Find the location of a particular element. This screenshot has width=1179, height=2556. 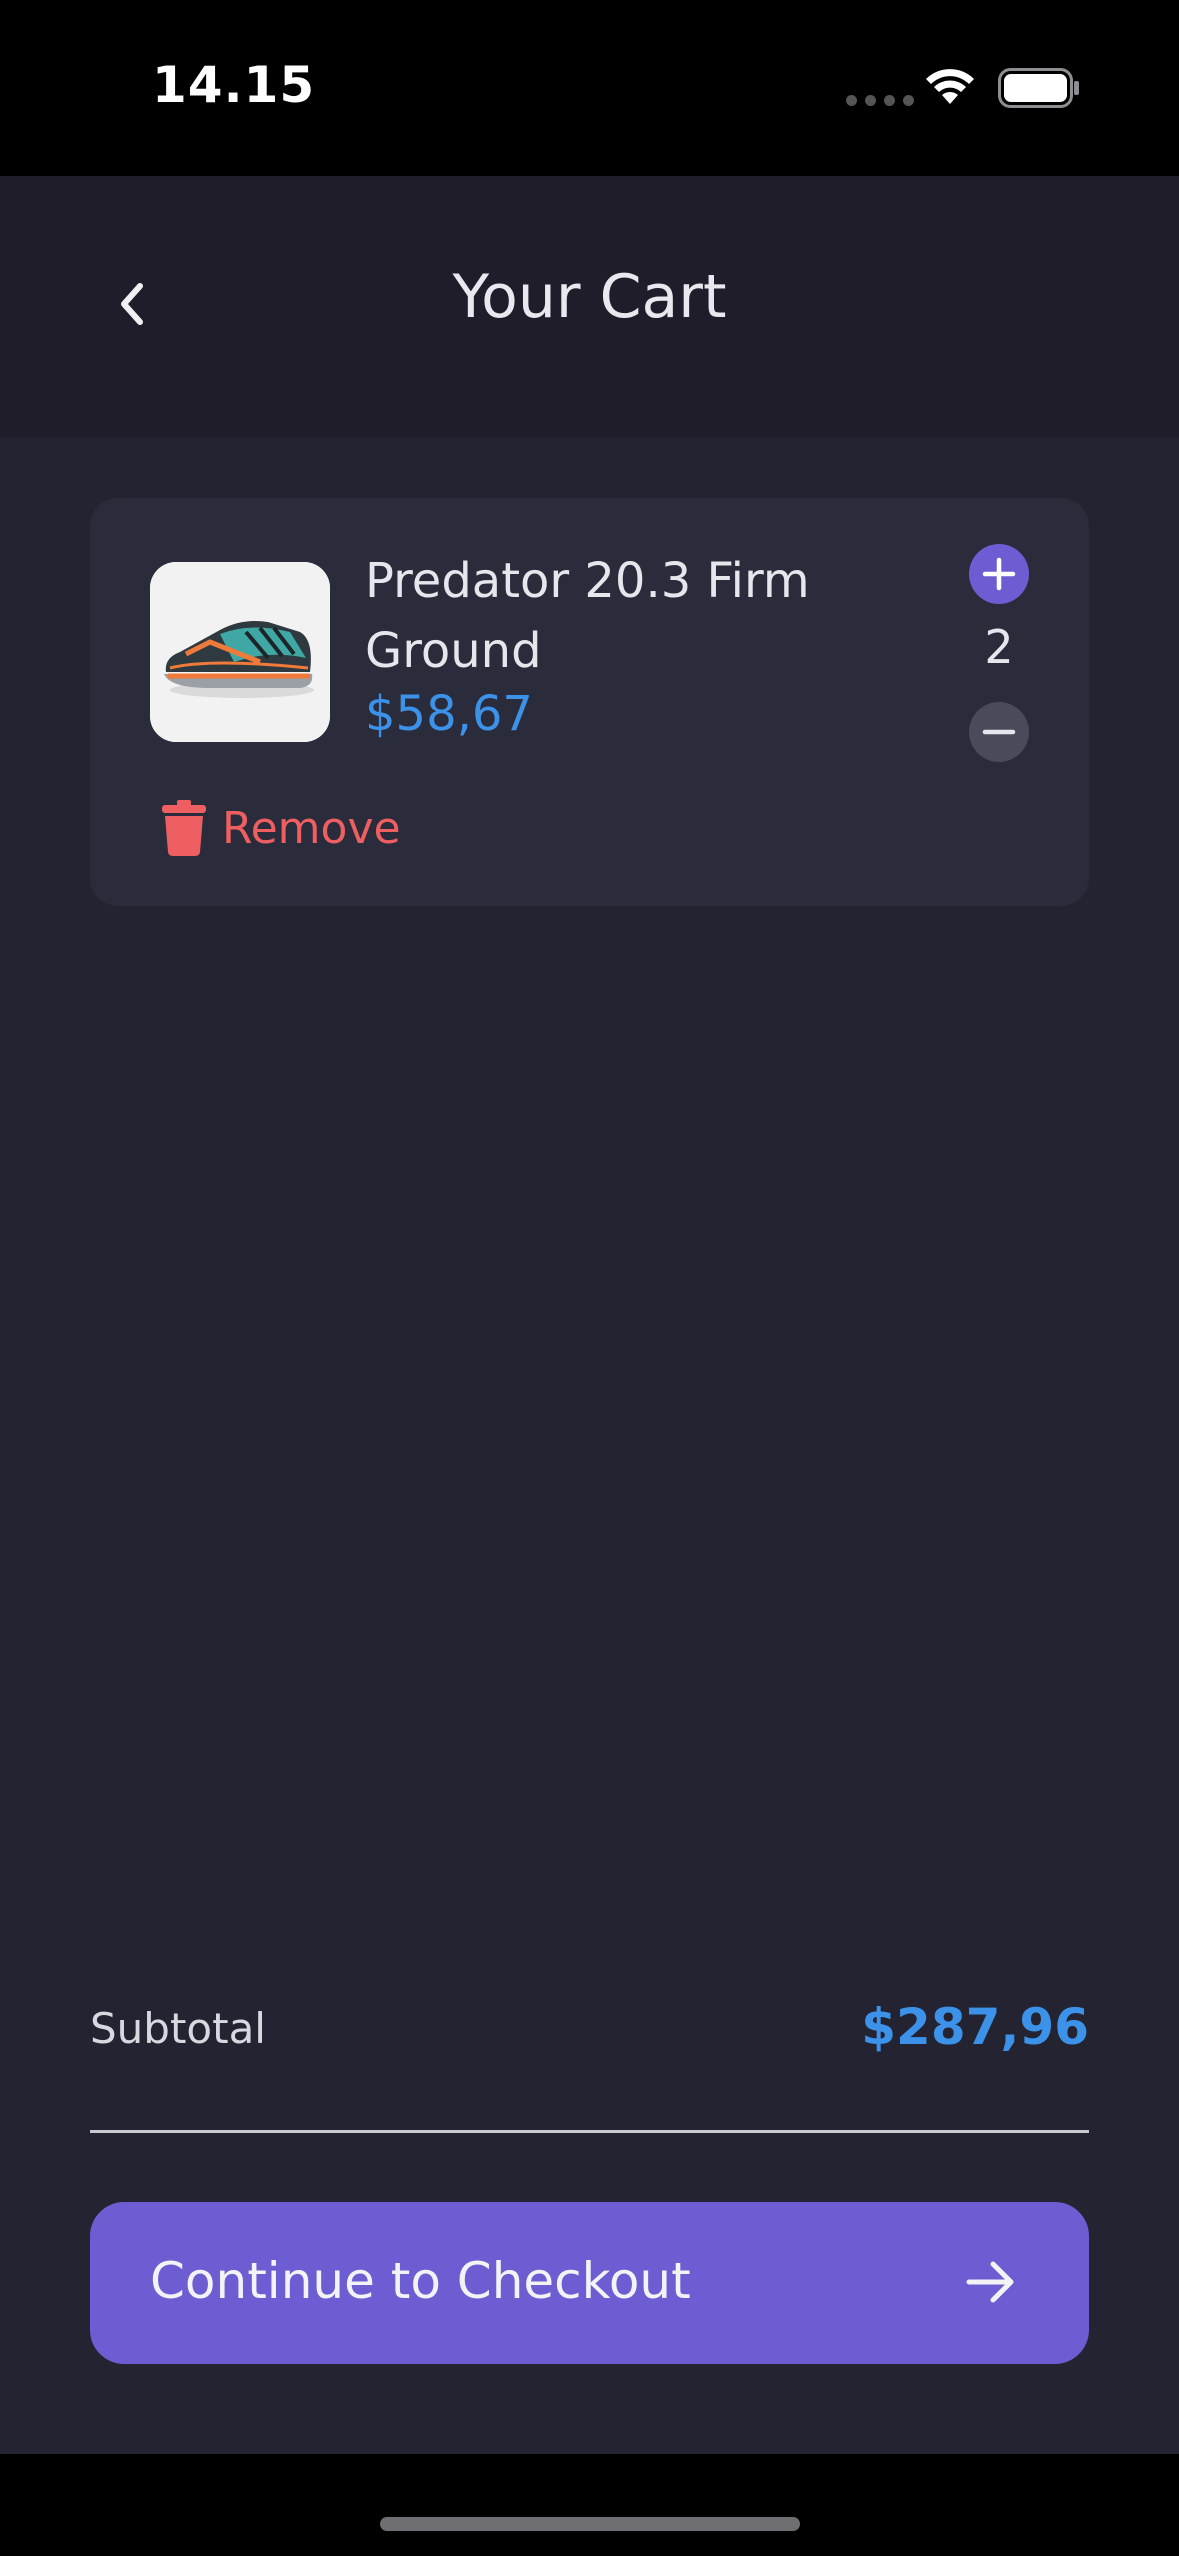

trash-icon is located at coordinates (184, 828).